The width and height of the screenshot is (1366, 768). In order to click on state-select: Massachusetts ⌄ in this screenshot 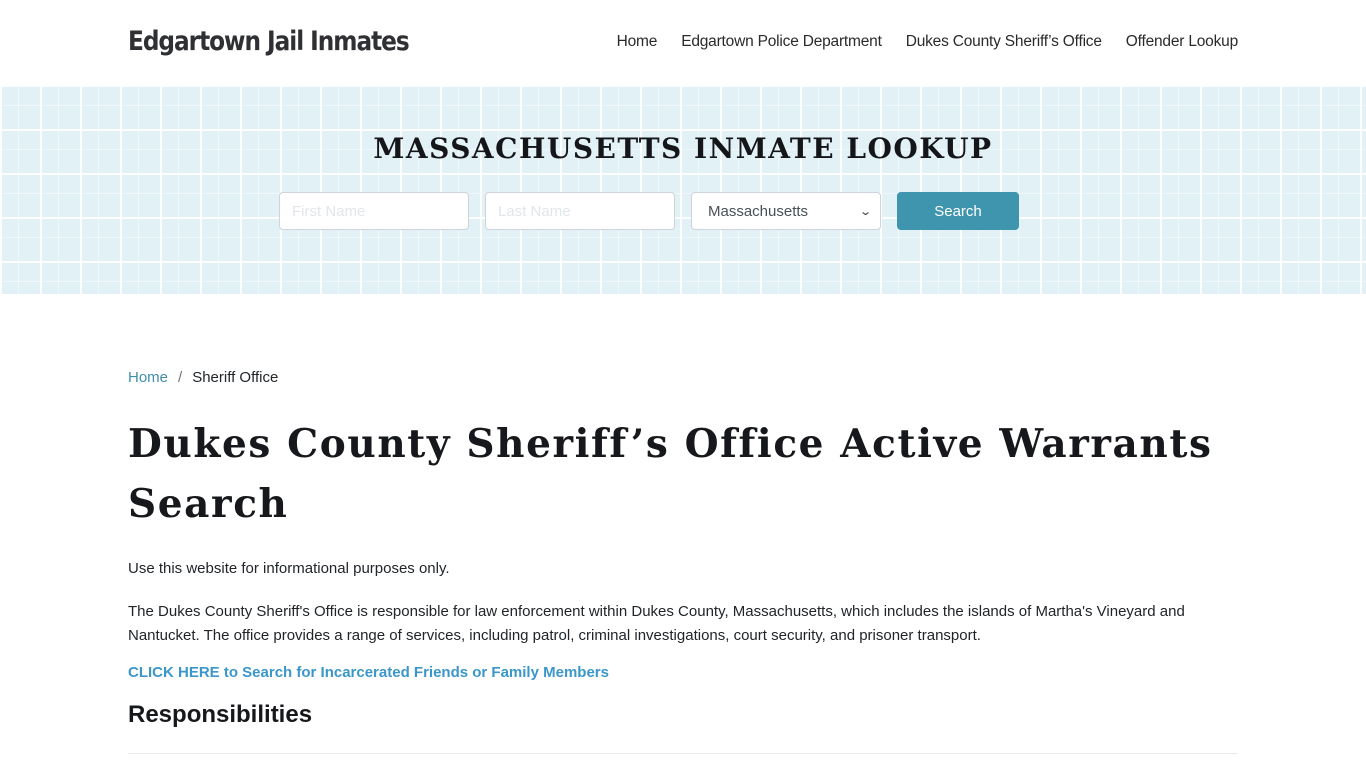, I will do `click(786, 211)`.